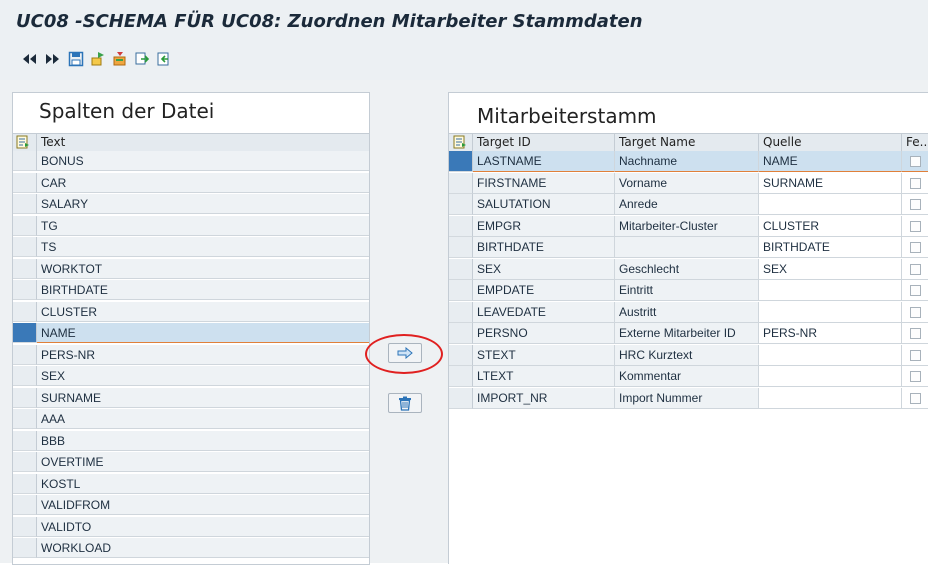 Image resolution: width=928 pixels, height=565 pixels. What do you see at coordinates (700, 269) in the screenshot?
I see `table-row: SEX Geschlecht SEX` at bounding box center [700, 269].